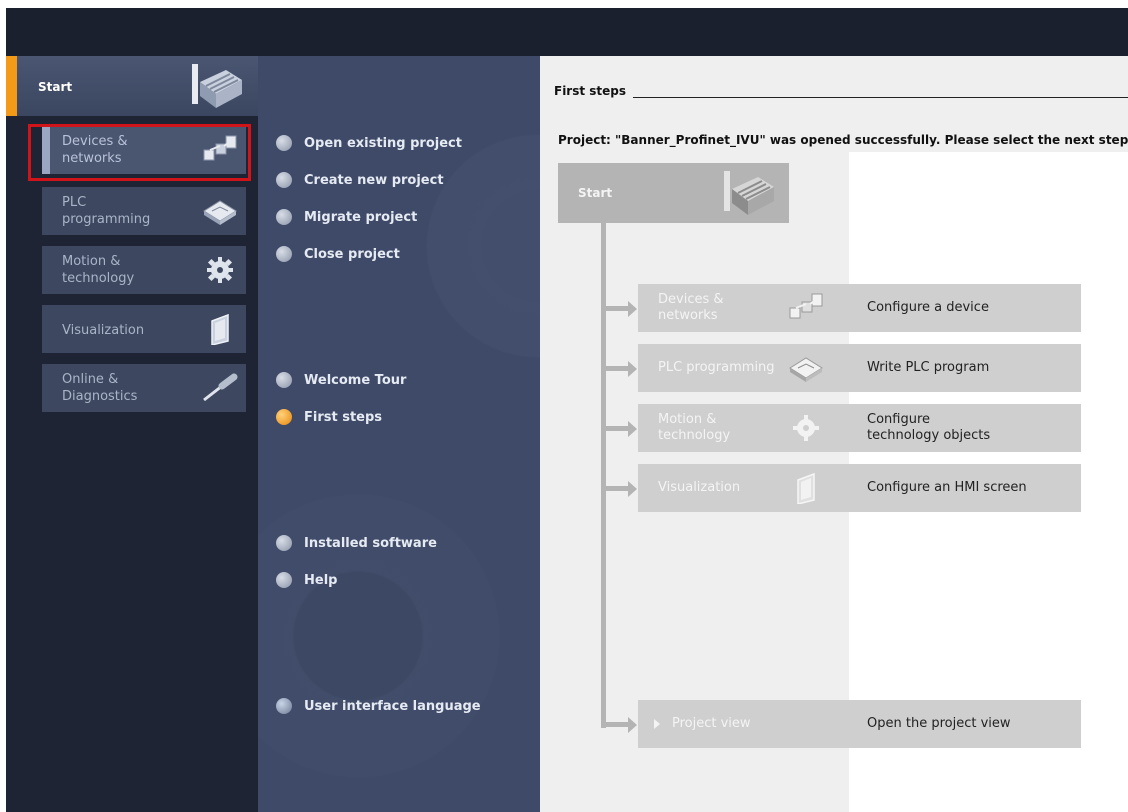  I want to click on title-bar, so click(567, 32).